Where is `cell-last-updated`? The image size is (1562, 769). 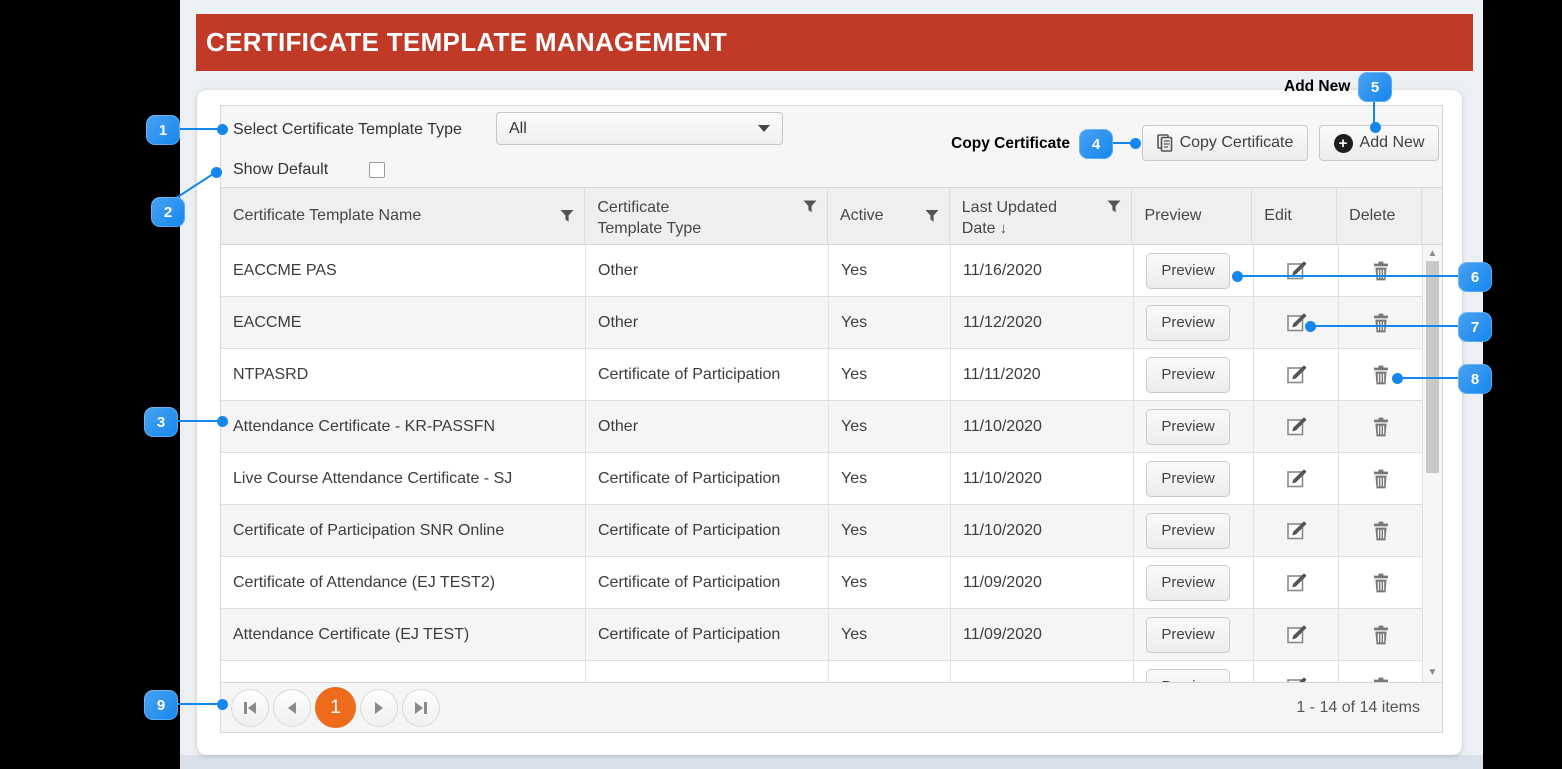
cell-last-updated is located at coordinates (1042, 671).